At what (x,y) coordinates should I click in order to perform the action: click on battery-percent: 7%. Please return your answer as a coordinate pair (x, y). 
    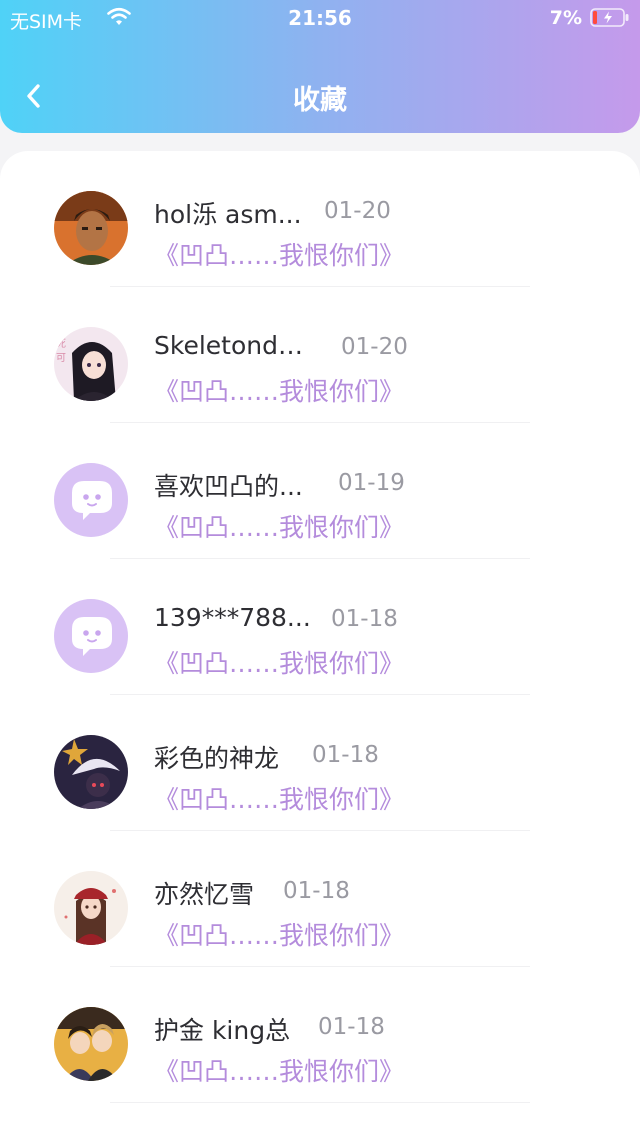
    Looking at the image, I should click on (565, 18).